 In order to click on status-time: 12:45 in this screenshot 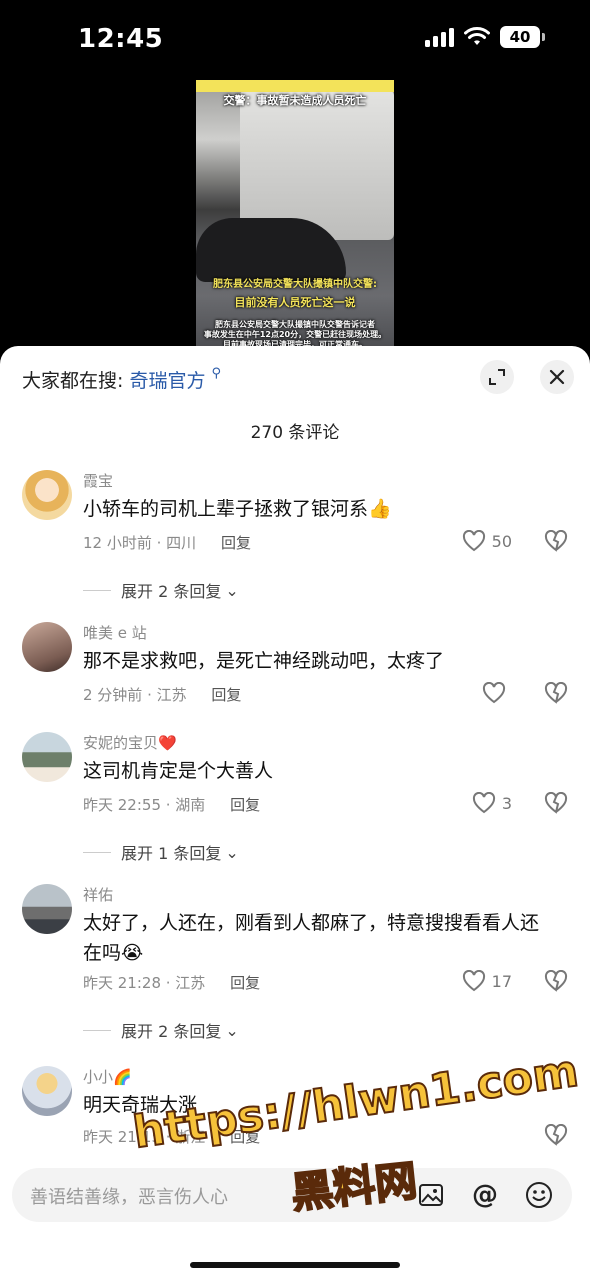, I will do `click(121, 39)`.